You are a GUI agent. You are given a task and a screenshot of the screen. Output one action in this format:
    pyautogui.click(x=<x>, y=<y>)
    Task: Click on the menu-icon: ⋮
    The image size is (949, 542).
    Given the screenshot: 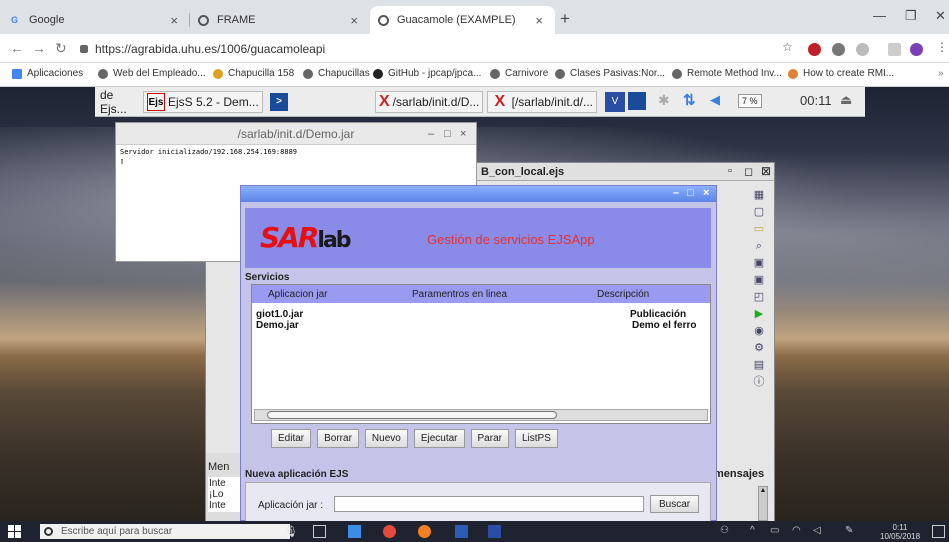 What is the action you would take?
    pyautogui.click(x=942, y=47)
    